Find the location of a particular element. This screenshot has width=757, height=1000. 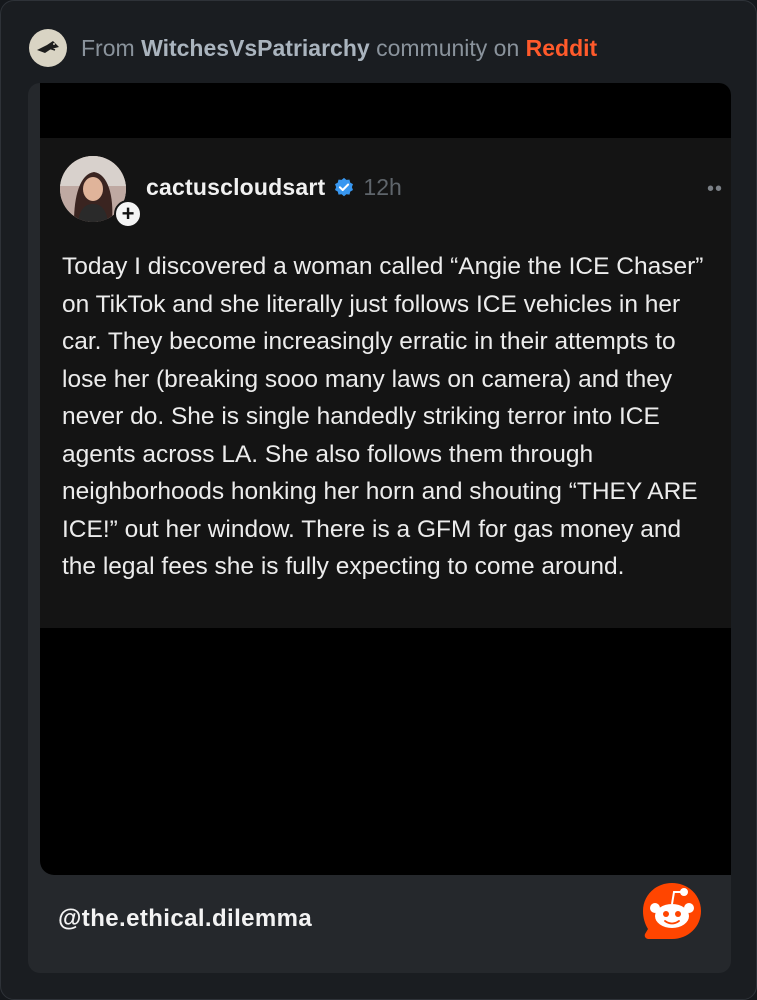

source-middle: community on is located at coordinates (448, 47).